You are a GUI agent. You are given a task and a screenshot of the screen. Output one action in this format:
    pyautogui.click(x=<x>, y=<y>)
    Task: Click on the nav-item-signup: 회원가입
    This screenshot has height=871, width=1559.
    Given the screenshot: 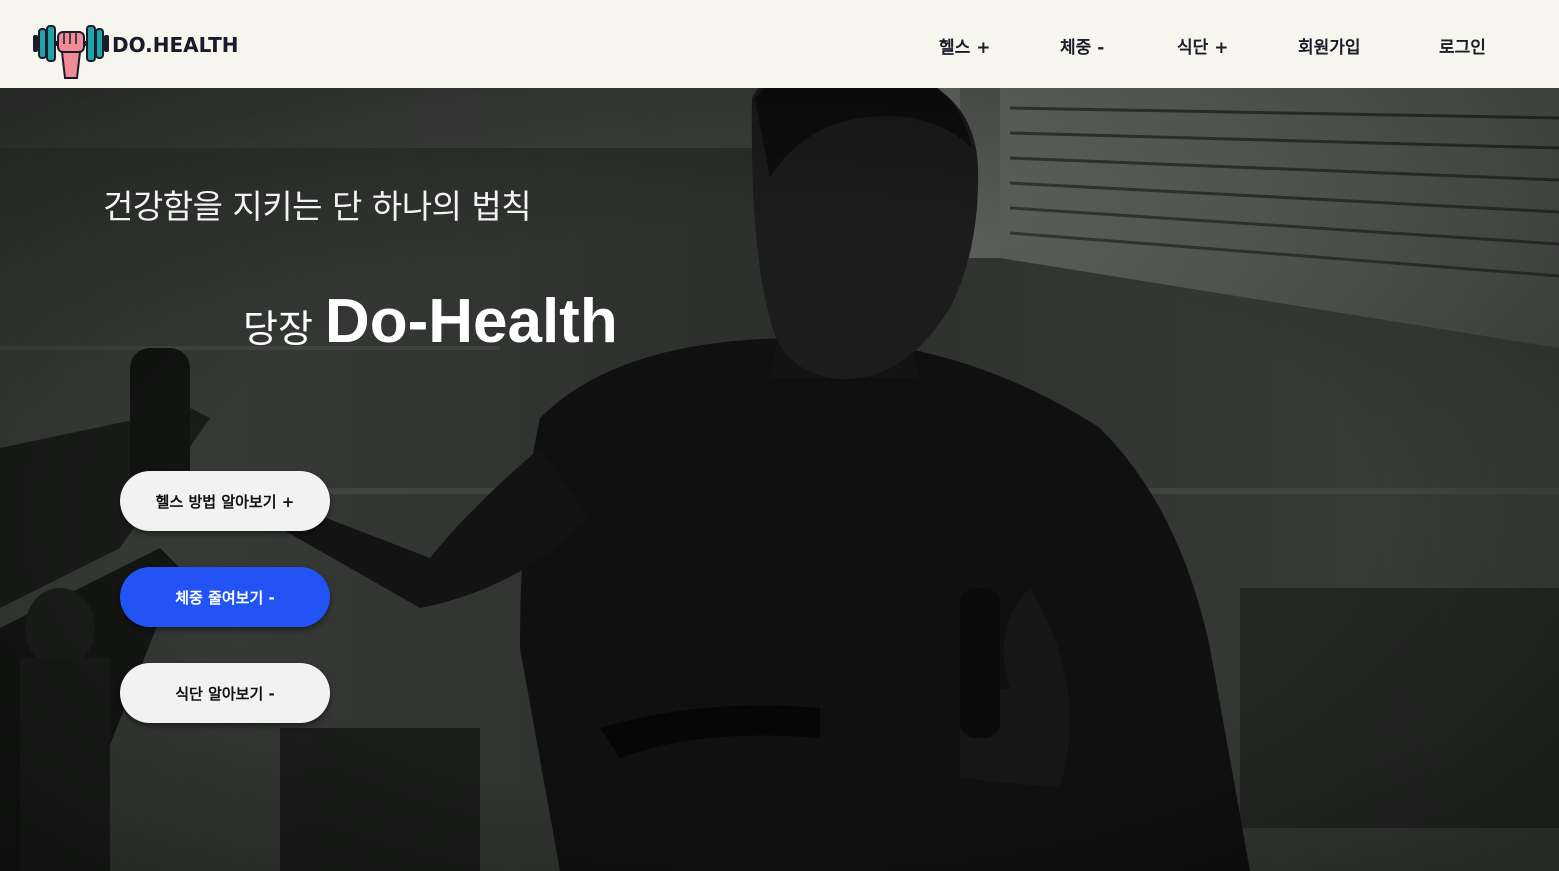 What is the action you would take?
    pyautogui.click(x=1329, y=45)
    